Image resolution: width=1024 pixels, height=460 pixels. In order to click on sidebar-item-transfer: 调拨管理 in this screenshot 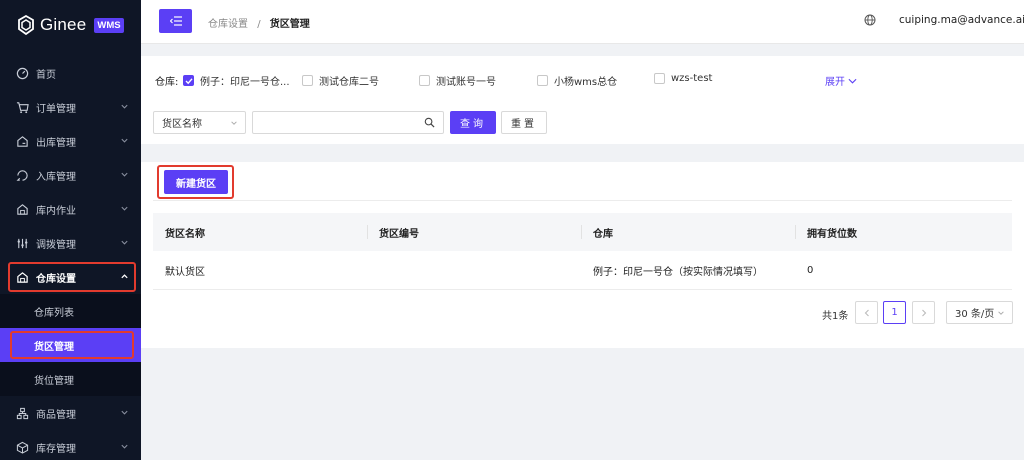, I will do `click(70, 243)`.